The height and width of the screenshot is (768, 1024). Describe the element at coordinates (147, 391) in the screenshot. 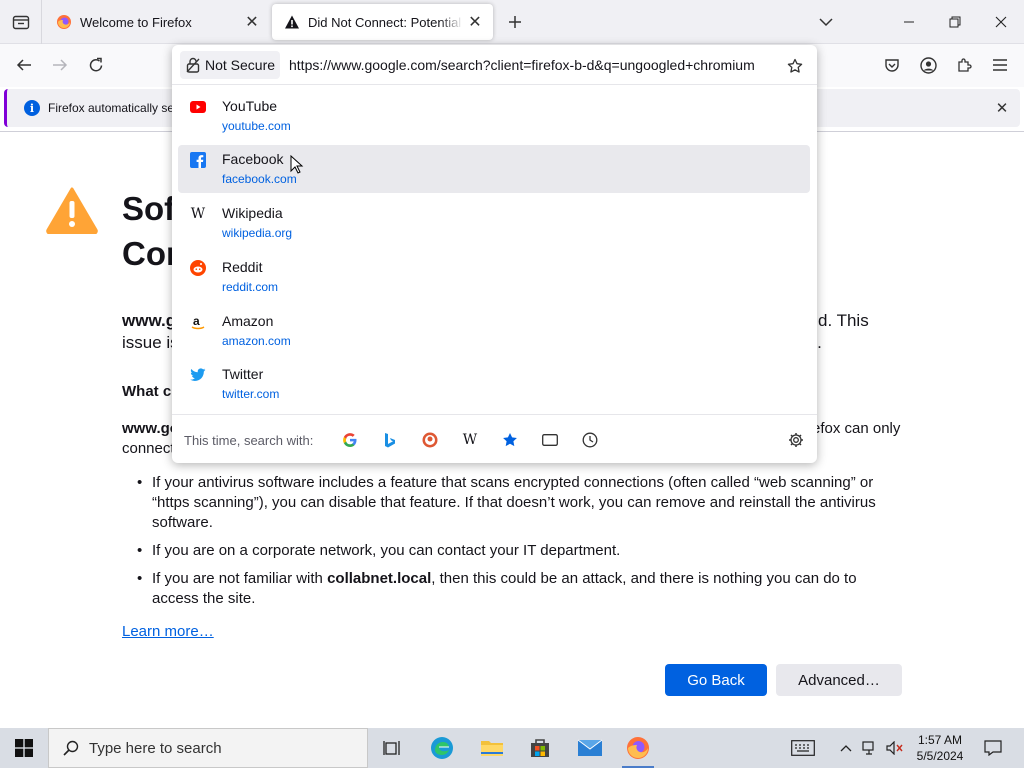

I see `what-can-you-do-heading: What c` at that location.